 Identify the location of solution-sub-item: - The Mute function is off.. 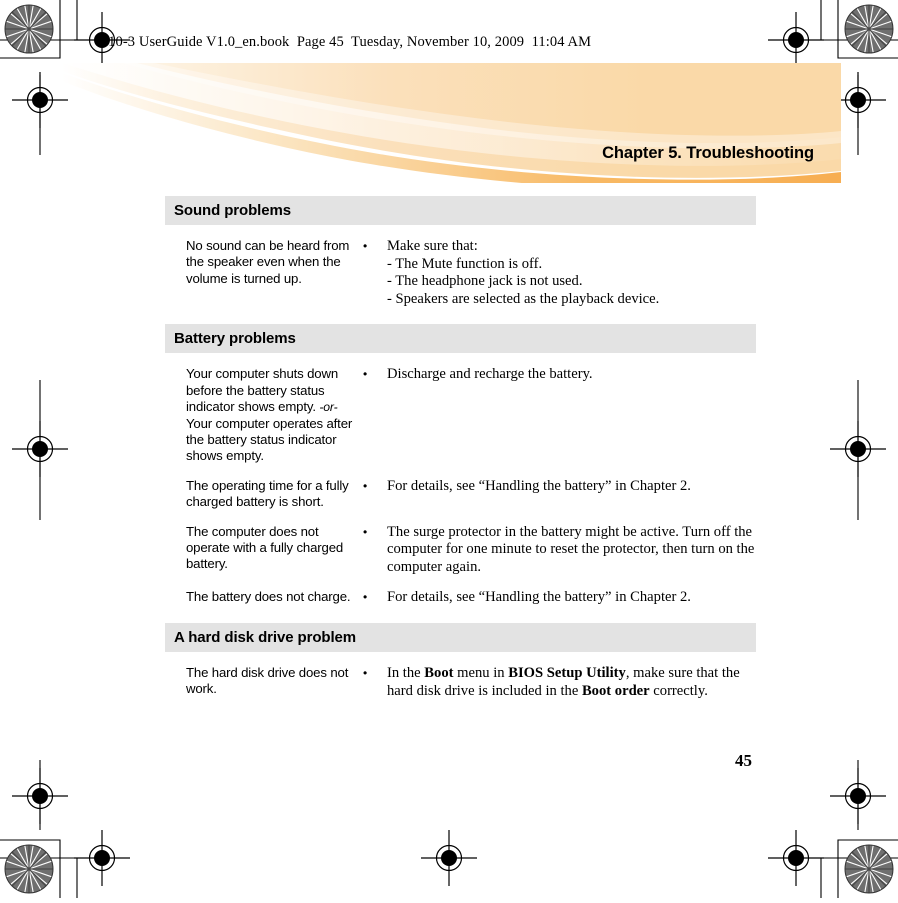
(465, 263).